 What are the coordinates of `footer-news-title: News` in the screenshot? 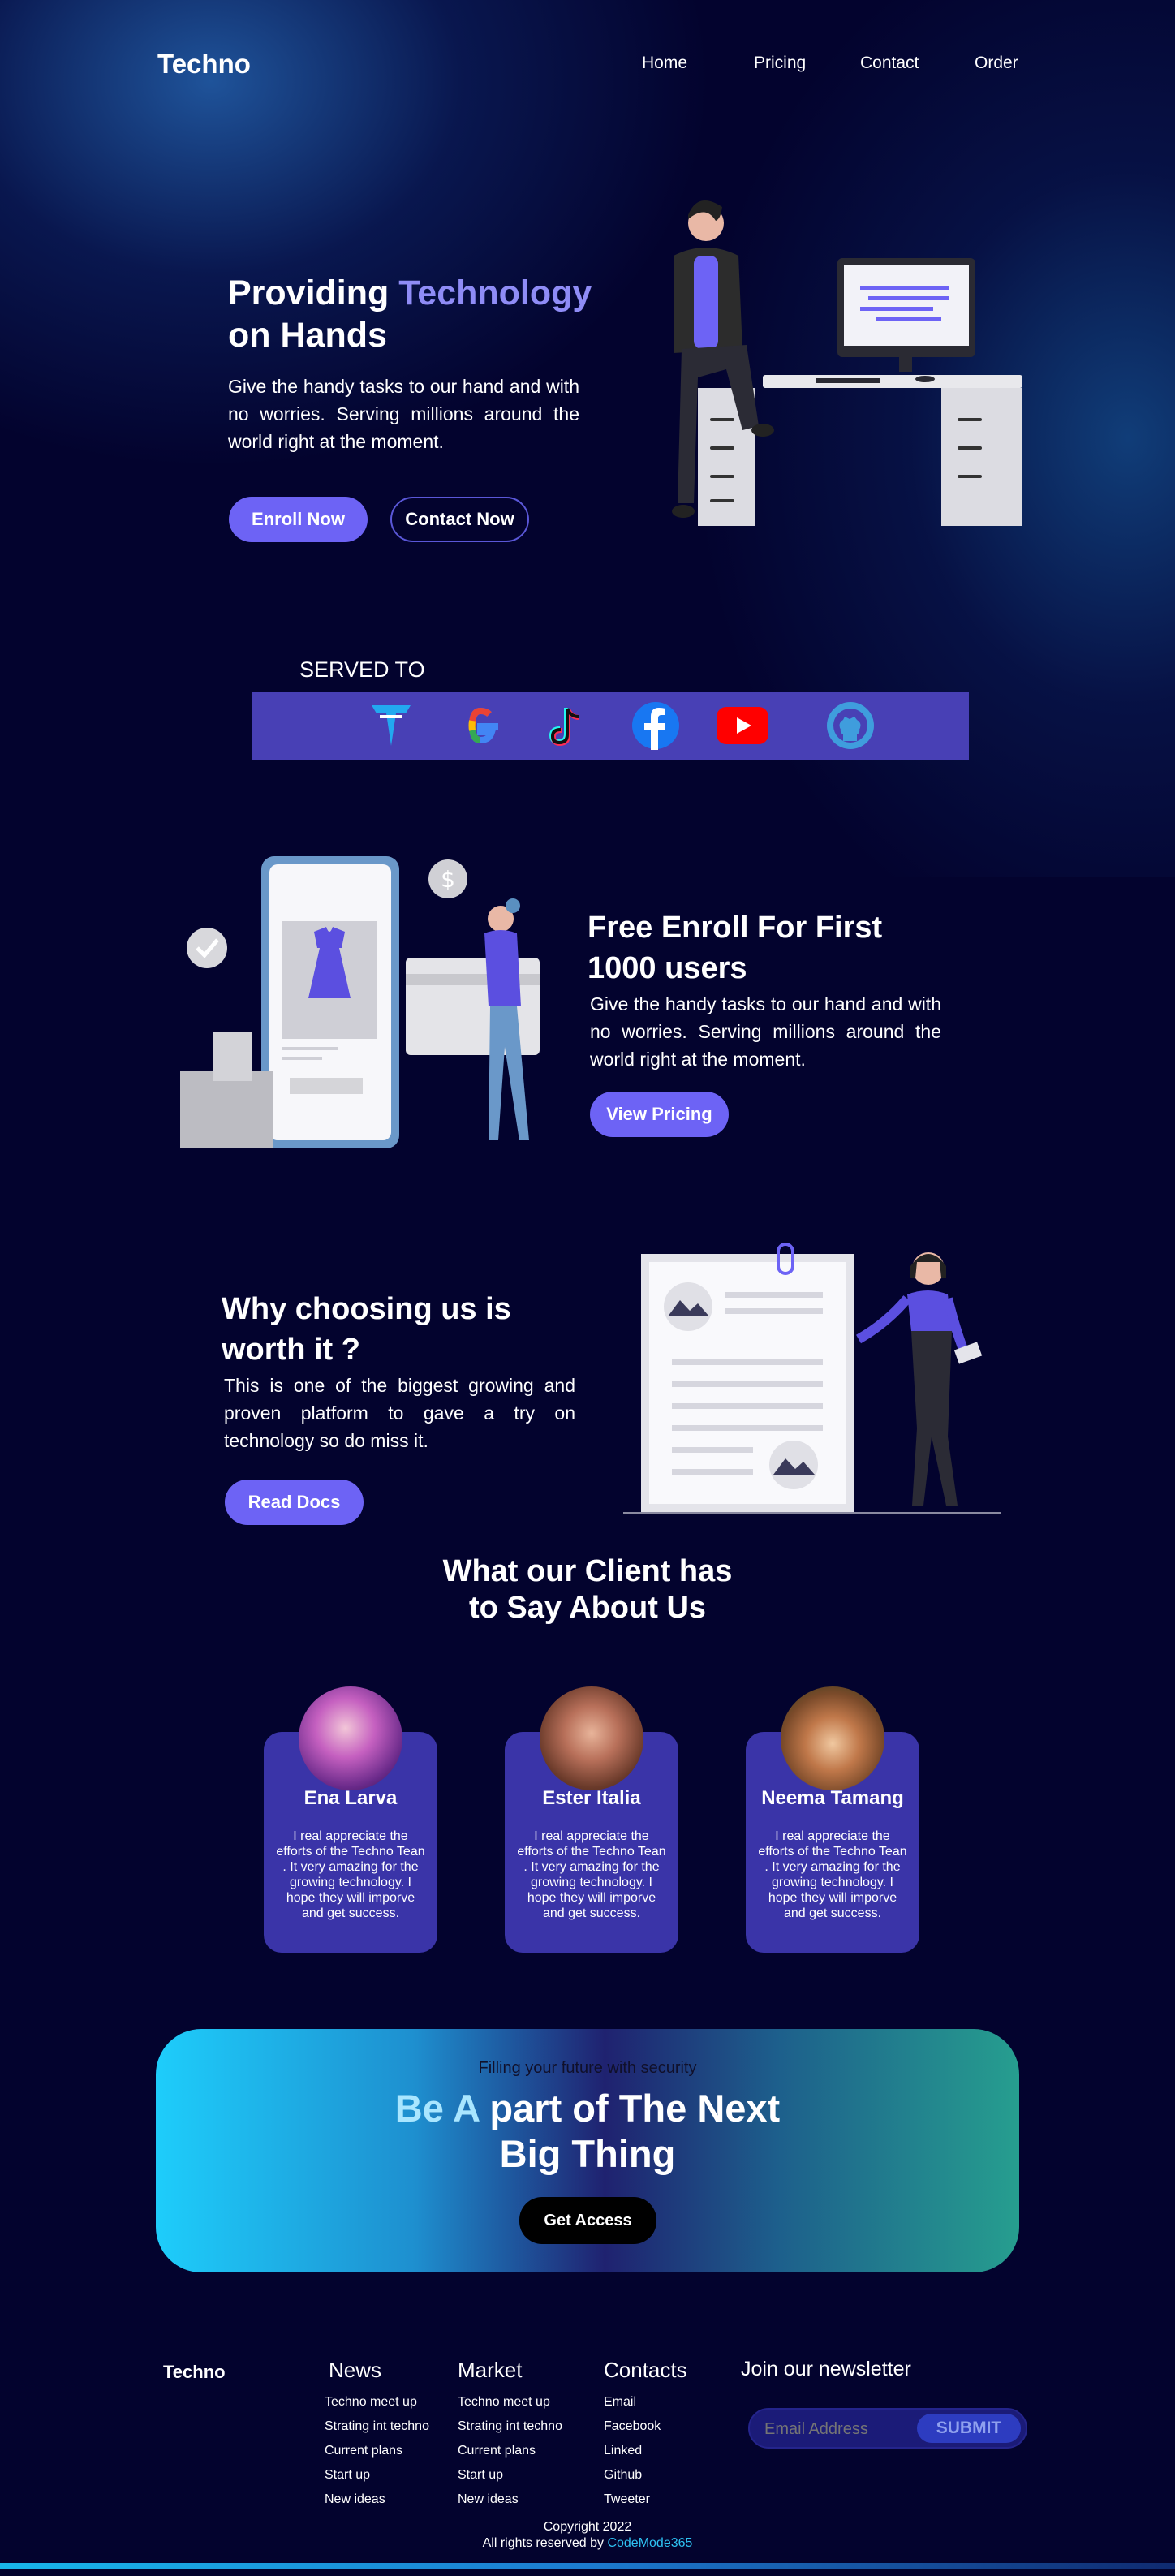 It's located at (355, 2370).